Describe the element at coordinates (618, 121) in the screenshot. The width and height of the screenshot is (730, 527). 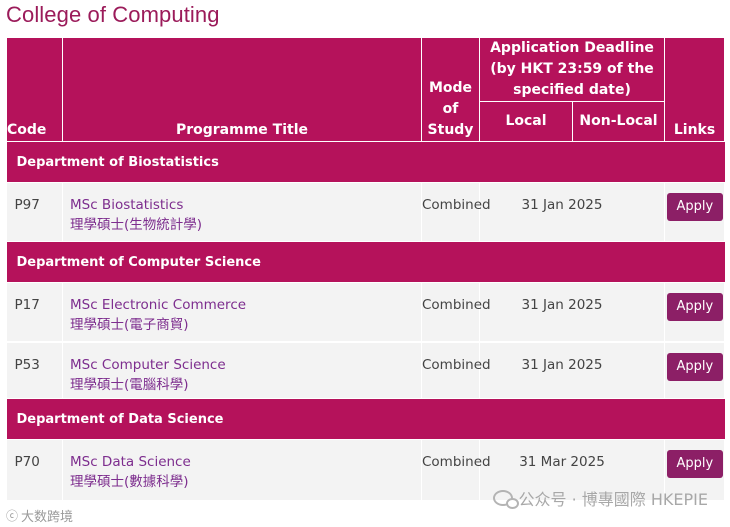
I see `header-non-local: Non-Local` at that location.